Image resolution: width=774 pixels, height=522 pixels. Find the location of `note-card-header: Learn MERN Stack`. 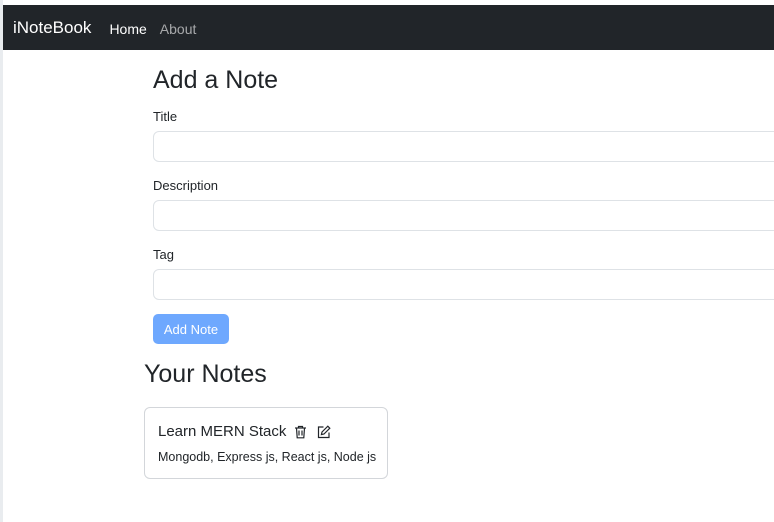

note-card-header: Learn MERN Stack is located at coordinates (245, 432).